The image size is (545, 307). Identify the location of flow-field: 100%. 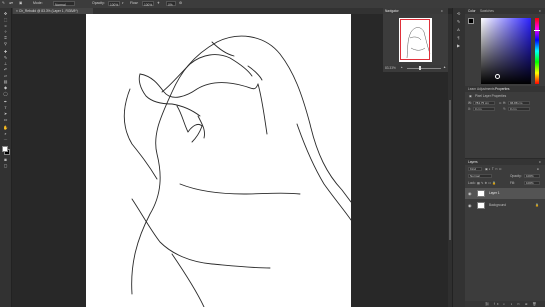
(148, 4).